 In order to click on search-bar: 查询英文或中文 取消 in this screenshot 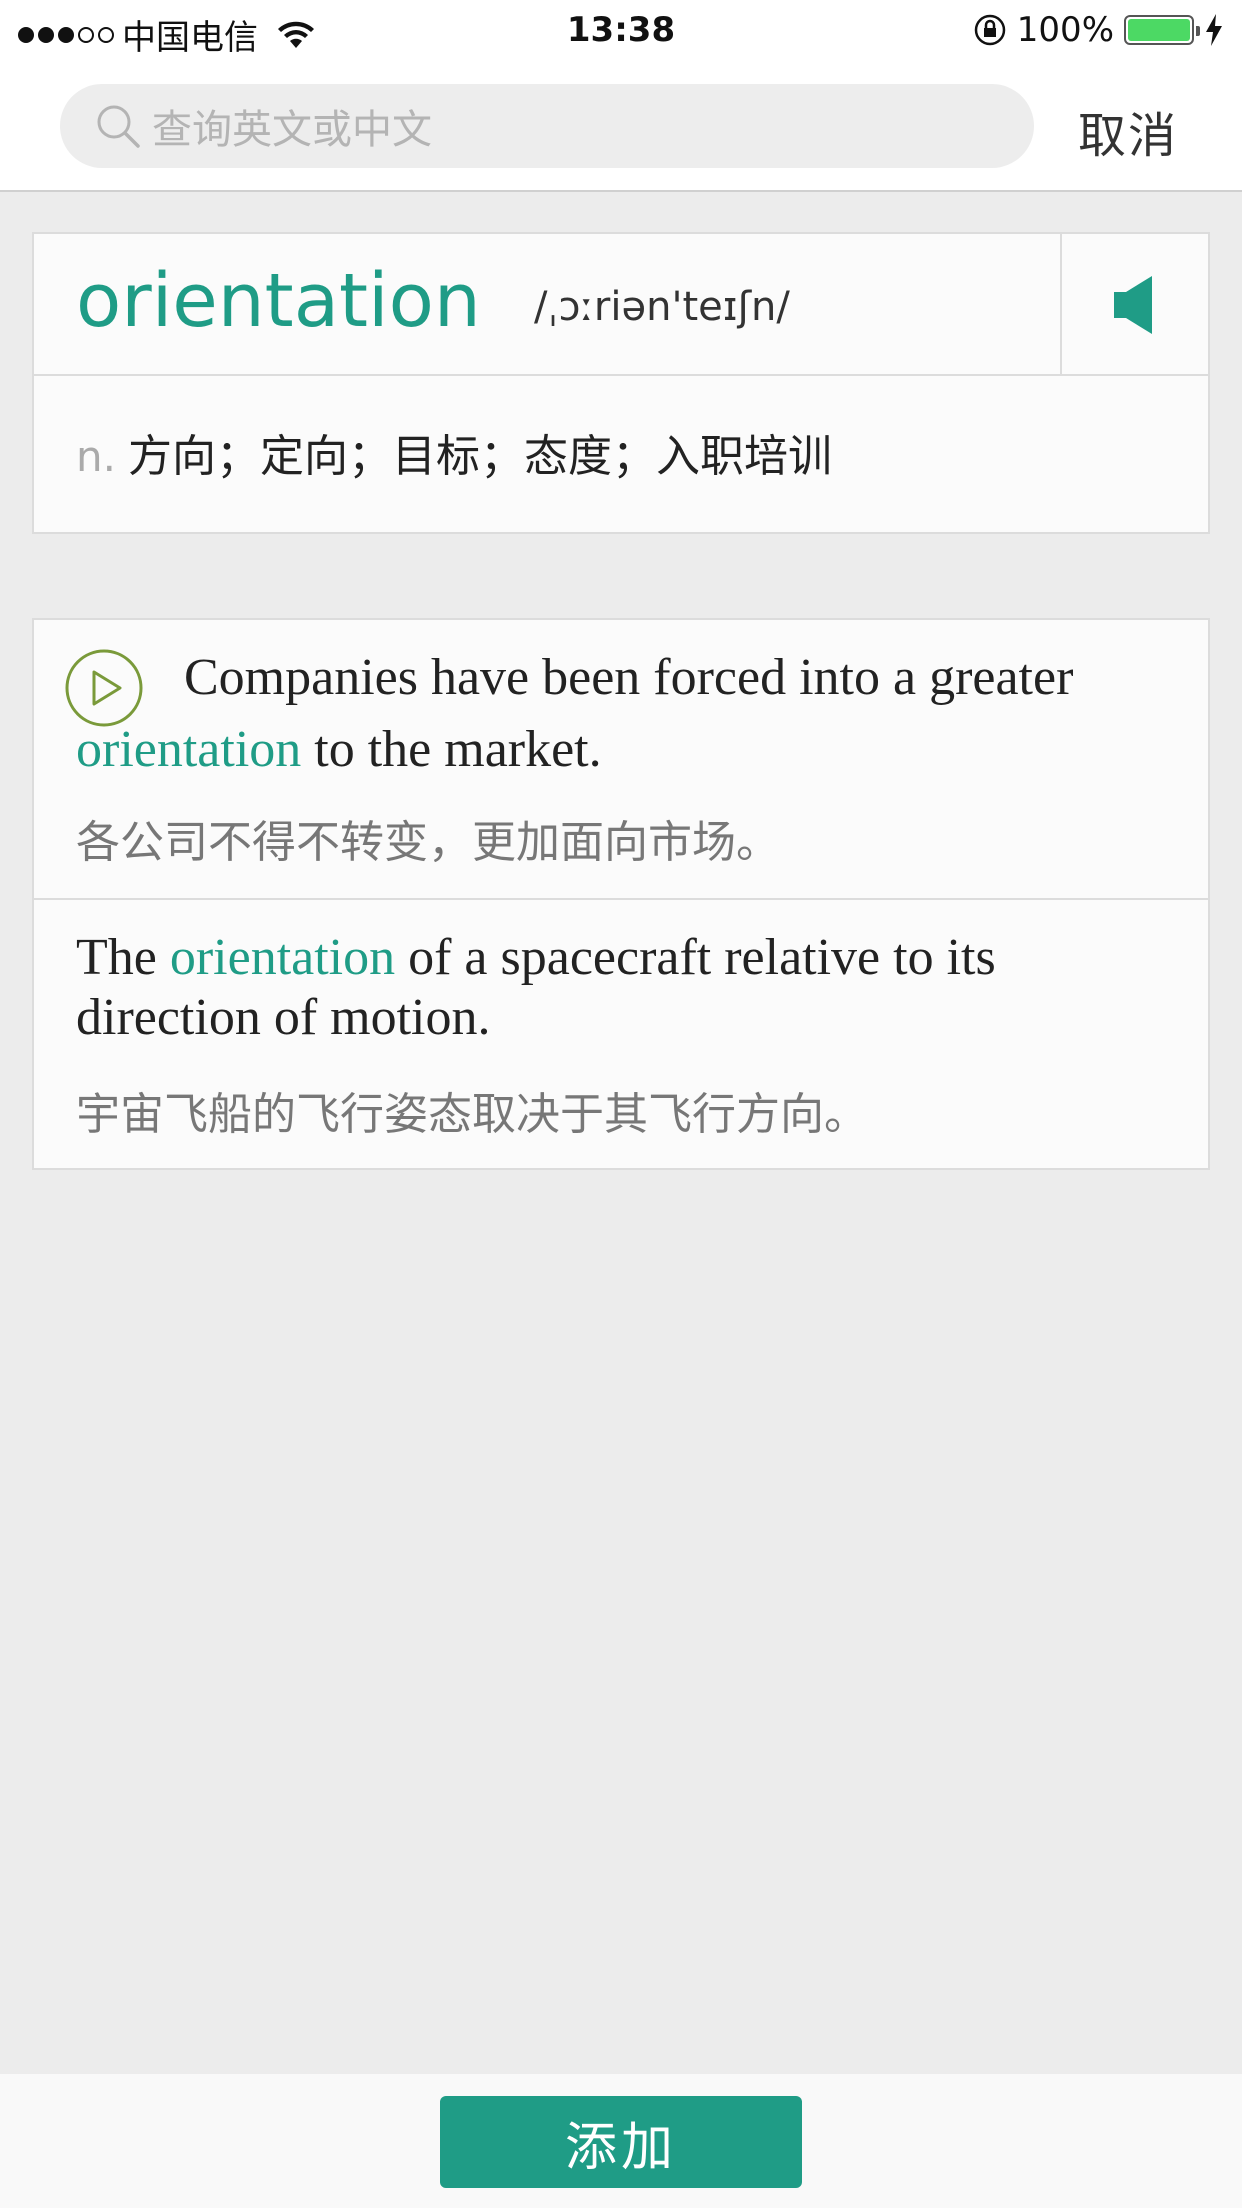, I will do `click(621, 127)`.